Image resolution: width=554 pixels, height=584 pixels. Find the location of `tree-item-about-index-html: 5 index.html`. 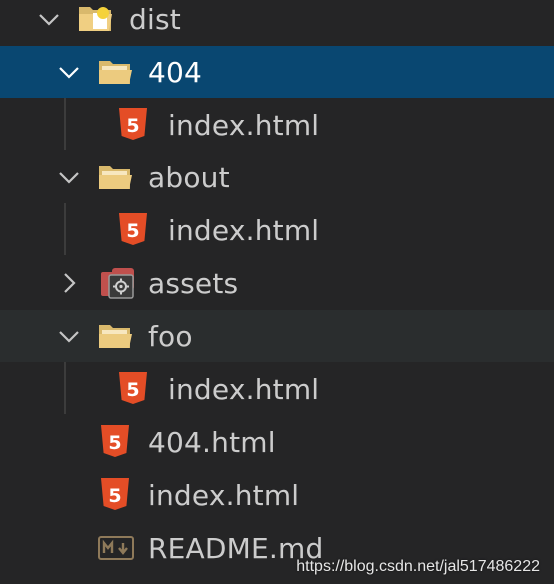

tree-item-about-index-html: 5 index.html is located at coordinates (277, 230).